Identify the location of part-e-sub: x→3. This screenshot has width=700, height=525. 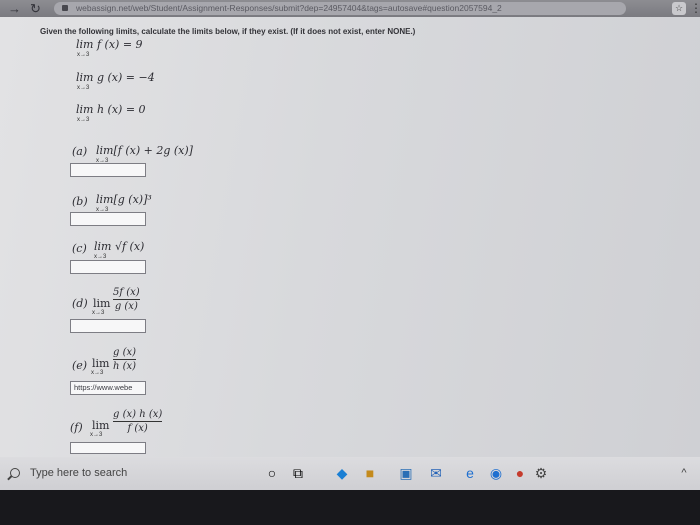
(97, 373).